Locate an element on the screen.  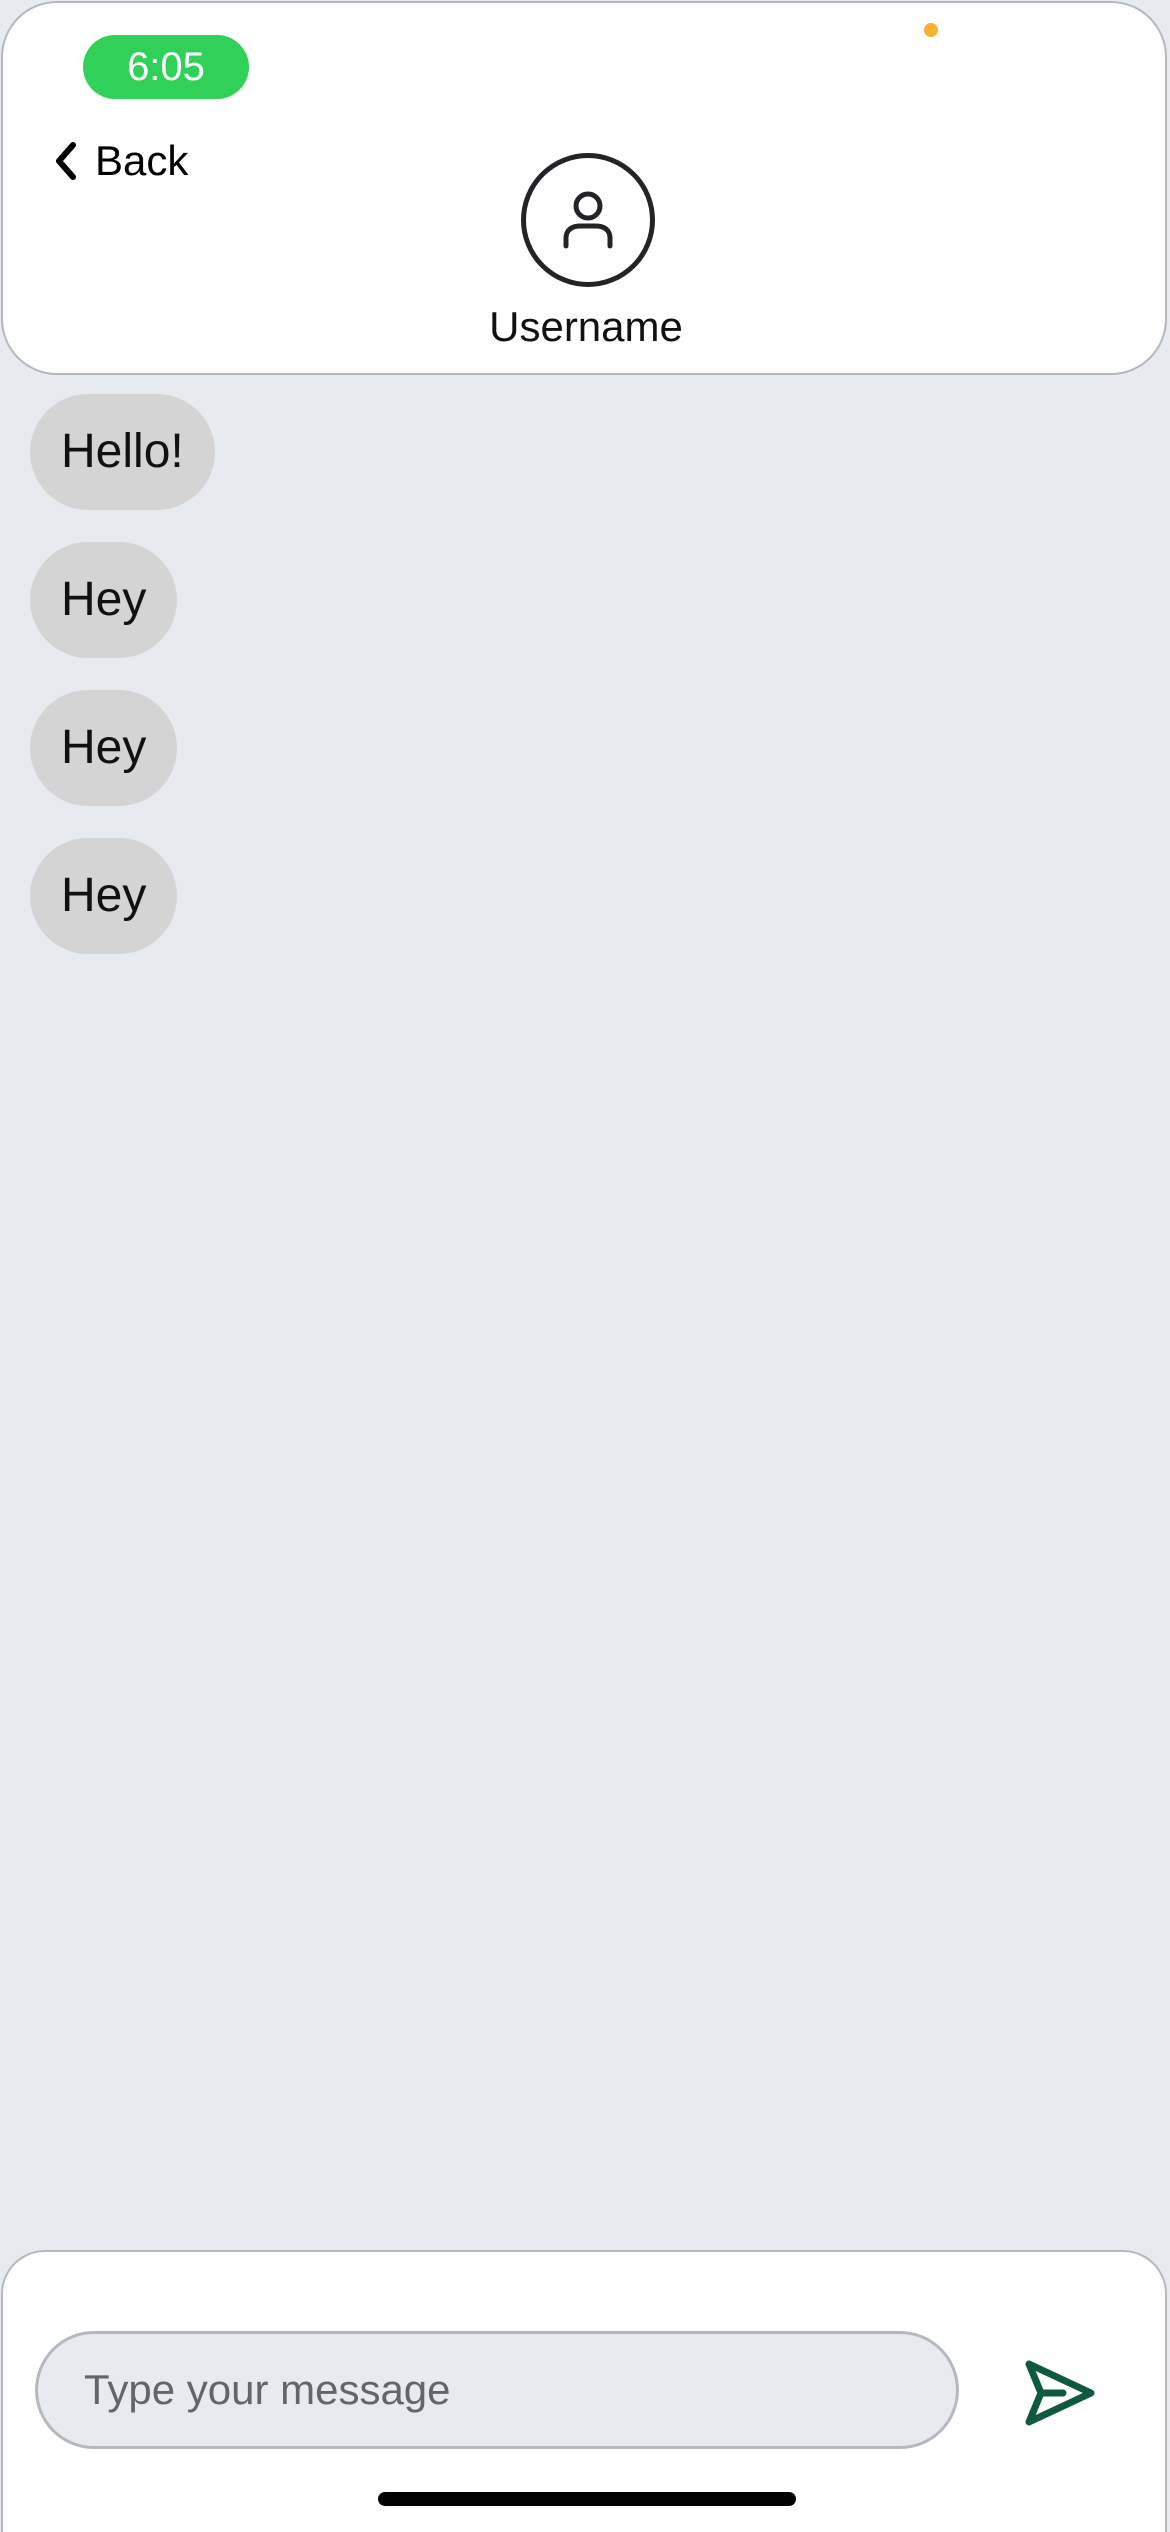
chat-header: 6:05 Back Username is located at coordinates (584, 188).